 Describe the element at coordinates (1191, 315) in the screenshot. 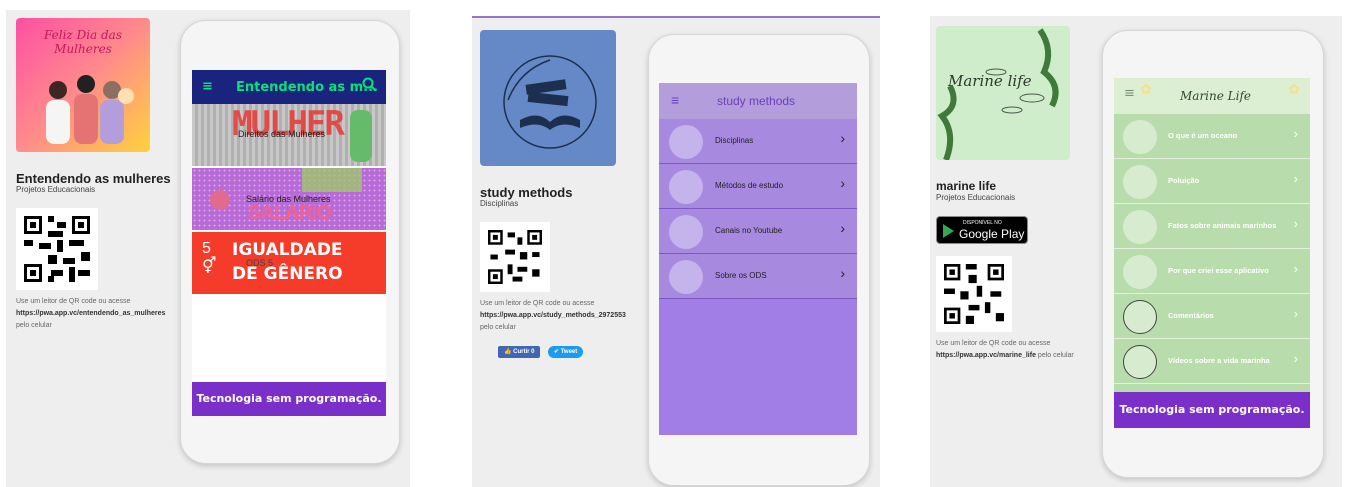

I see `menu-item-label: Comentários` at that location.